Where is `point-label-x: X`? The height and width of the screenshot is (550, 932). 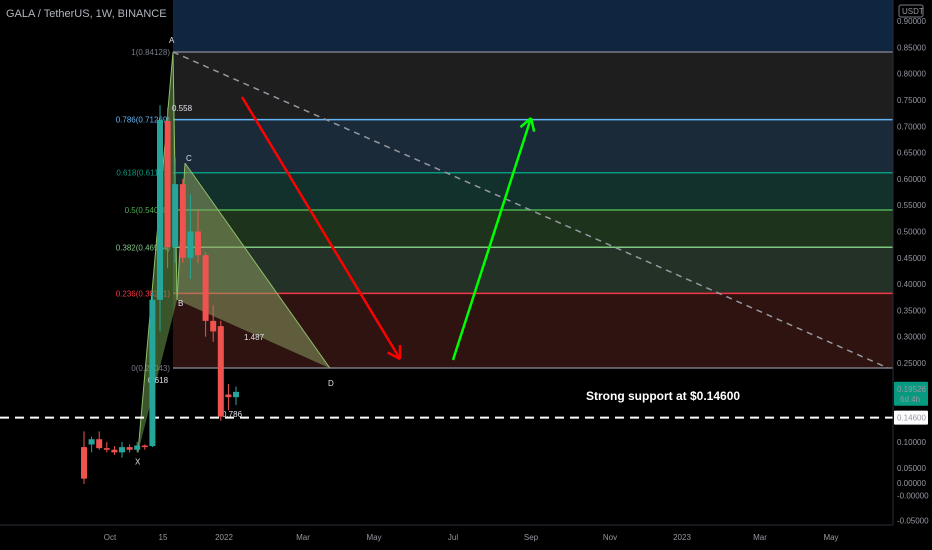 point-label-x: X is located at coordinates (138, 461).